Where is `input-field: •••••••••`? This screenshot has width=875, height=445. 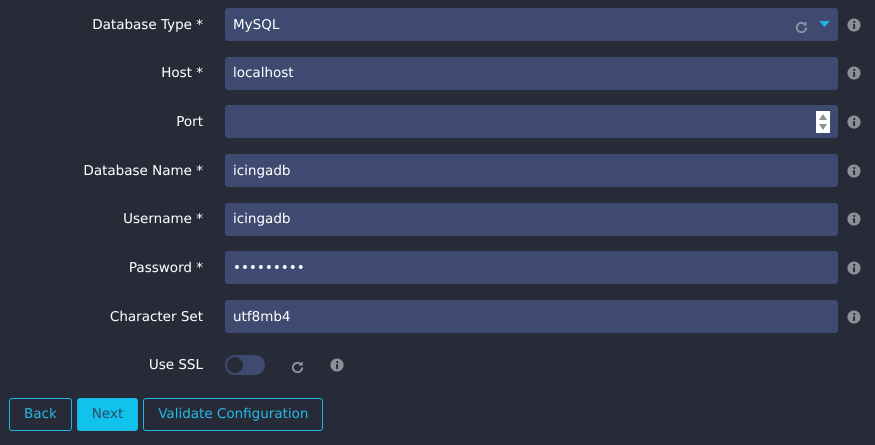 input-field: ••••••••• is located at coordinates (531, 267).